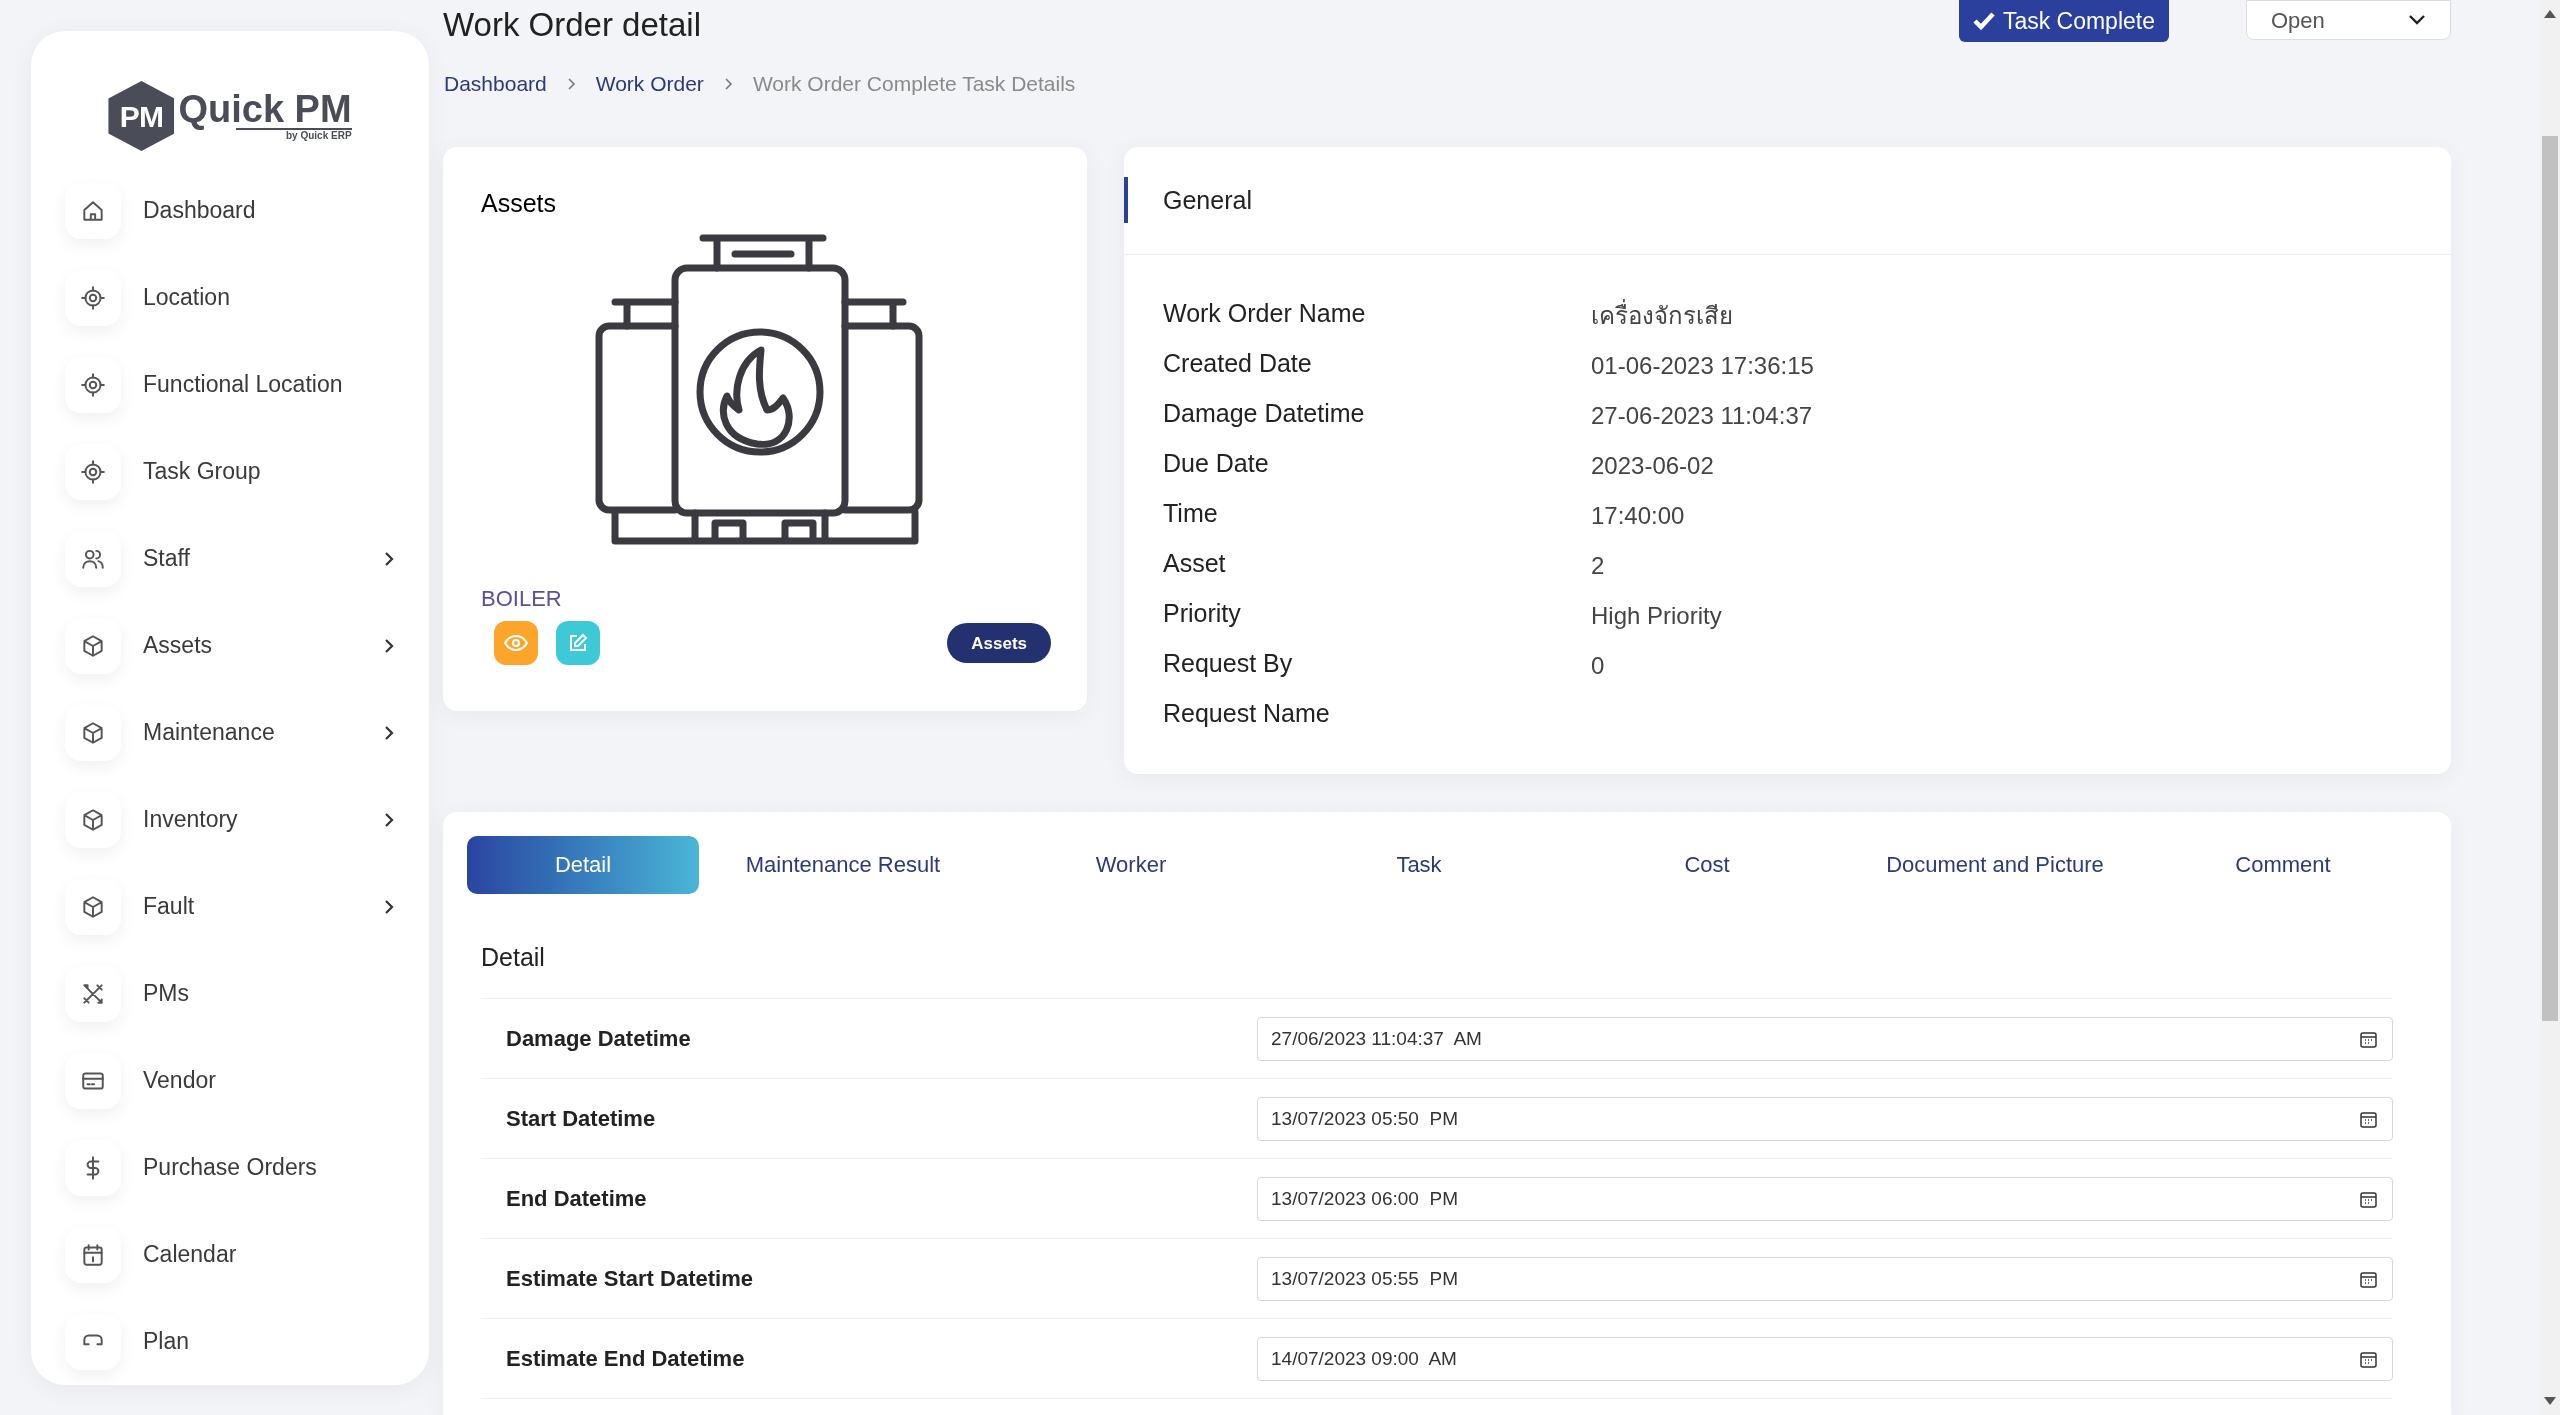  Describe the element at coordinates (572, 25) in the screenshot. I see `page-title: Work Order detail` at that location.